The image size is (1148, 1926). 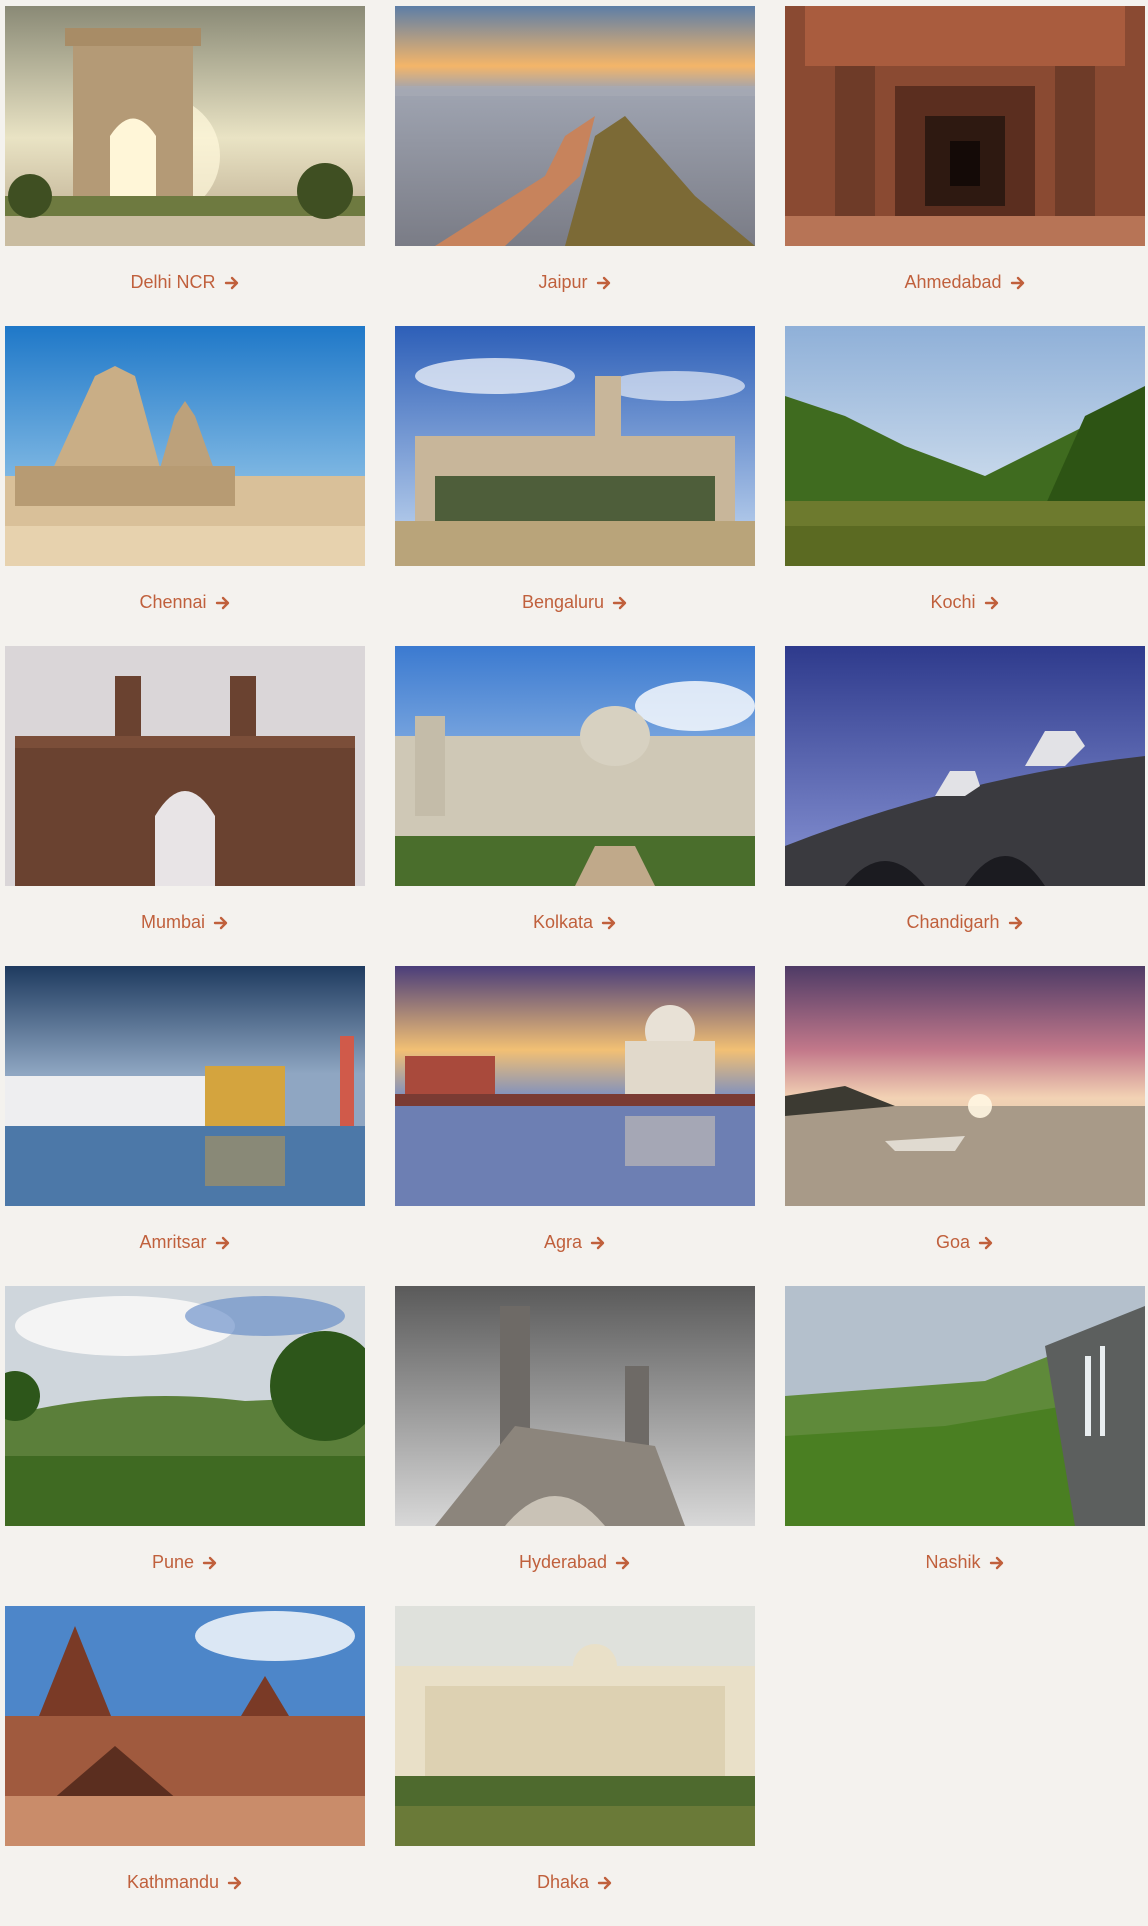 What do you see at coordinates (563, 602) in the screenshot?
I see `city-label: Bengaluru` at bounding box center [563, 602].